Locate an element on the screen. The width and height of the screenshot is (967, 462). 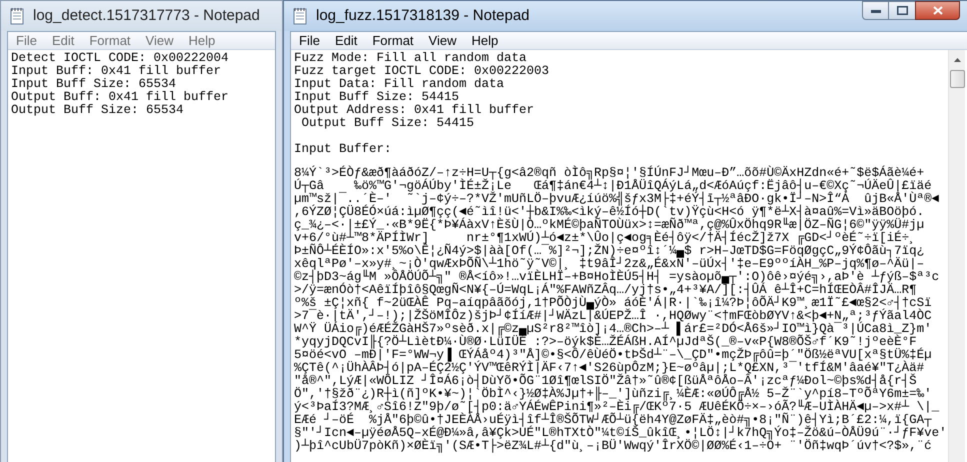
text-line: §"'┘Icn◄–µÿéøÅ5Q–xÉ@Ð¼»â,â¥Çk>UÉ"L®hTXtÒ"¼t©íŠ_ûkîŒ¸•¦LÖ↕|┘k7hQ╗Ýo‡–Žö&ú–ÒÅÜ9ú¨·┘ƒF¥ve' is located at coordinates (621, 433).